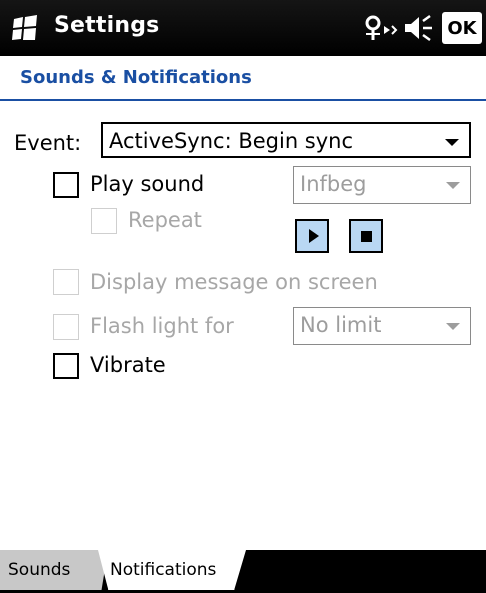 The width and height of the screenshot is (486, 593). What do you see at coordinates (66, 282) in the screenshot?
I see `display-message-checkbox` at bounding box center [66, 282].